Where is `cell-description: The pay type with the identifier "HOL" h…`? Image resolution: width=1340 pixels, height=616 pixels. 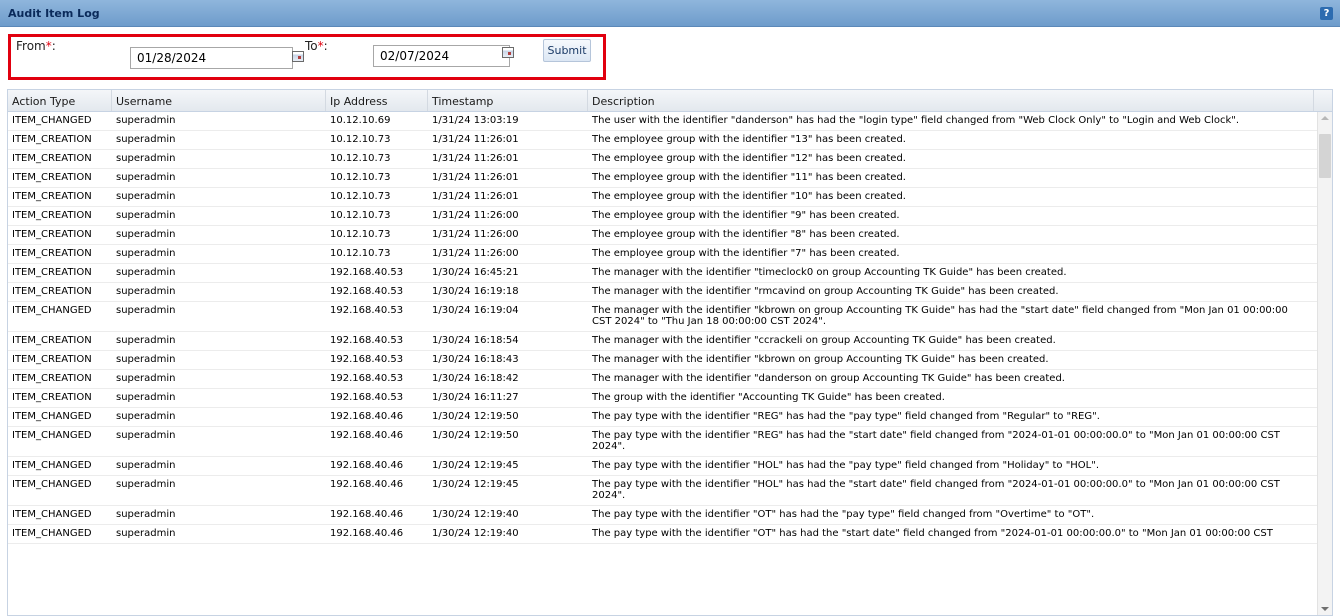 cell-description: The pay type with the identifier "HOL" h… is located at coordinates (936, 490).